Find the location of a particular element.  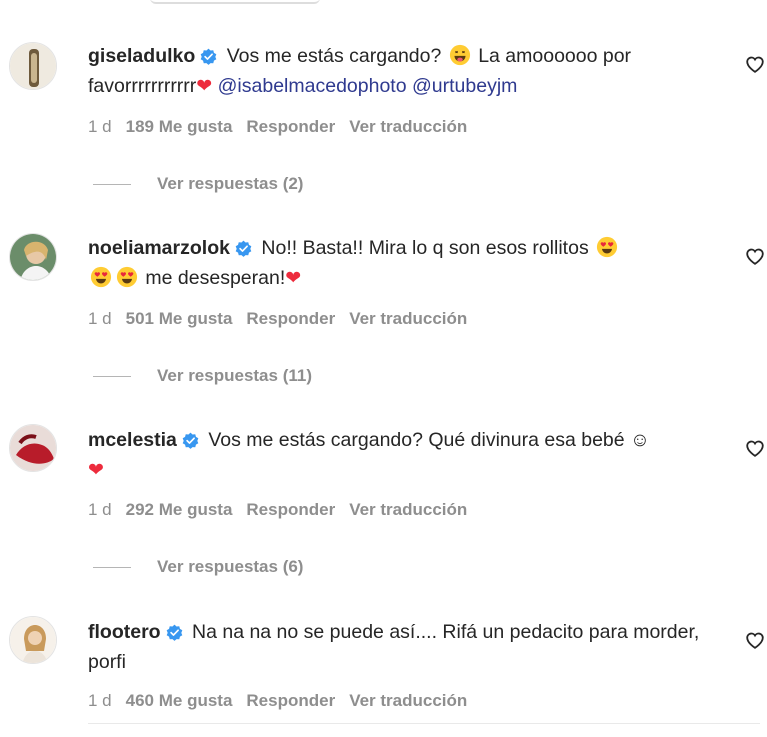

view-replies-label: Ver respuestas (6) is located at coordinates (230, 566).